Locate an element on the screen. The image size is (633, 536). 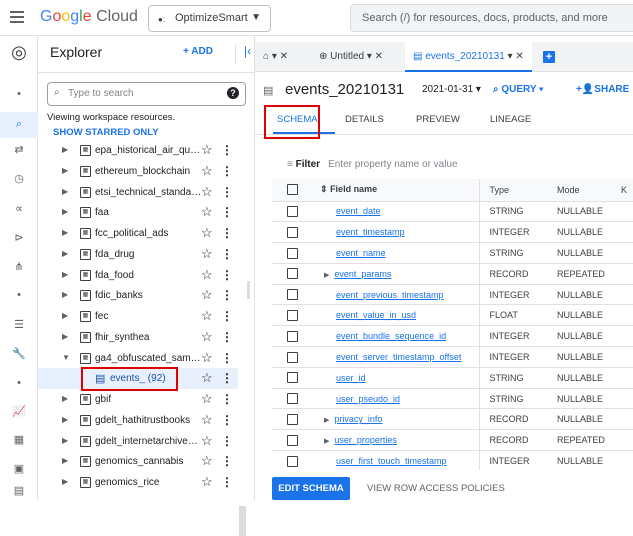
tree-scrollbar-track is located at coordinates (242, 521).